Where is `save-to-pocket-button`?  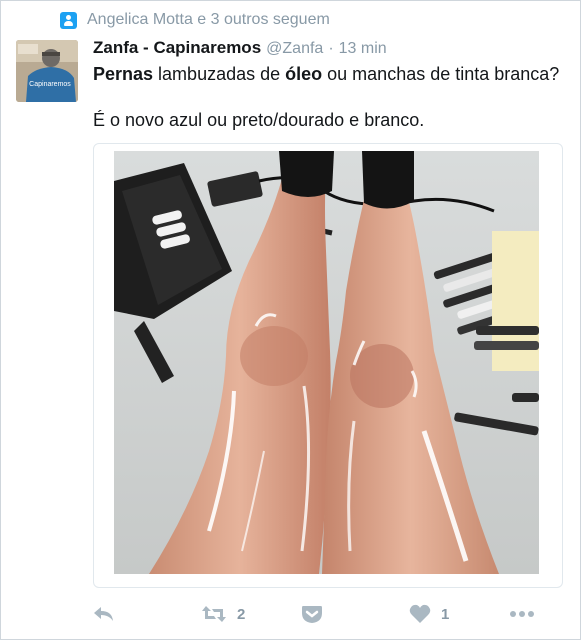
save-to-pocket-button is located at coordinates (312, 614).